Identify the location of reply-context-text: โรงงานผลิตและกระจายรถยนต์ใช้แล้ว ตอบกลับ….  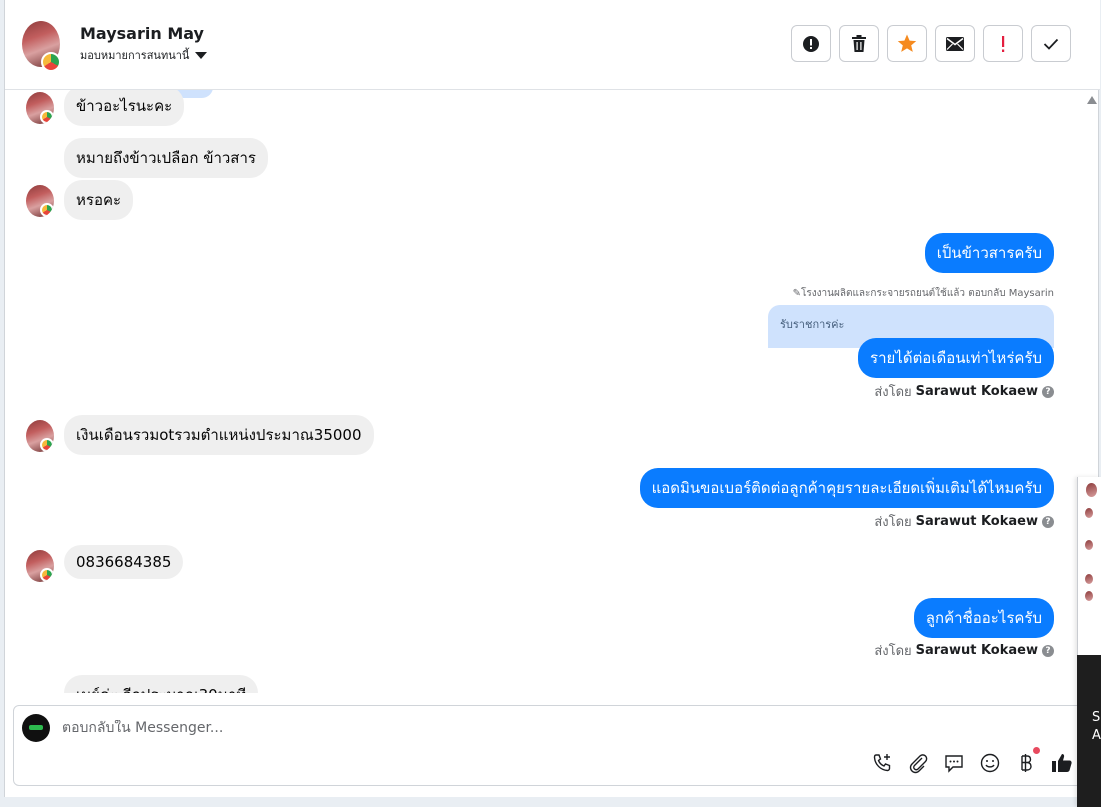
(927, 293).